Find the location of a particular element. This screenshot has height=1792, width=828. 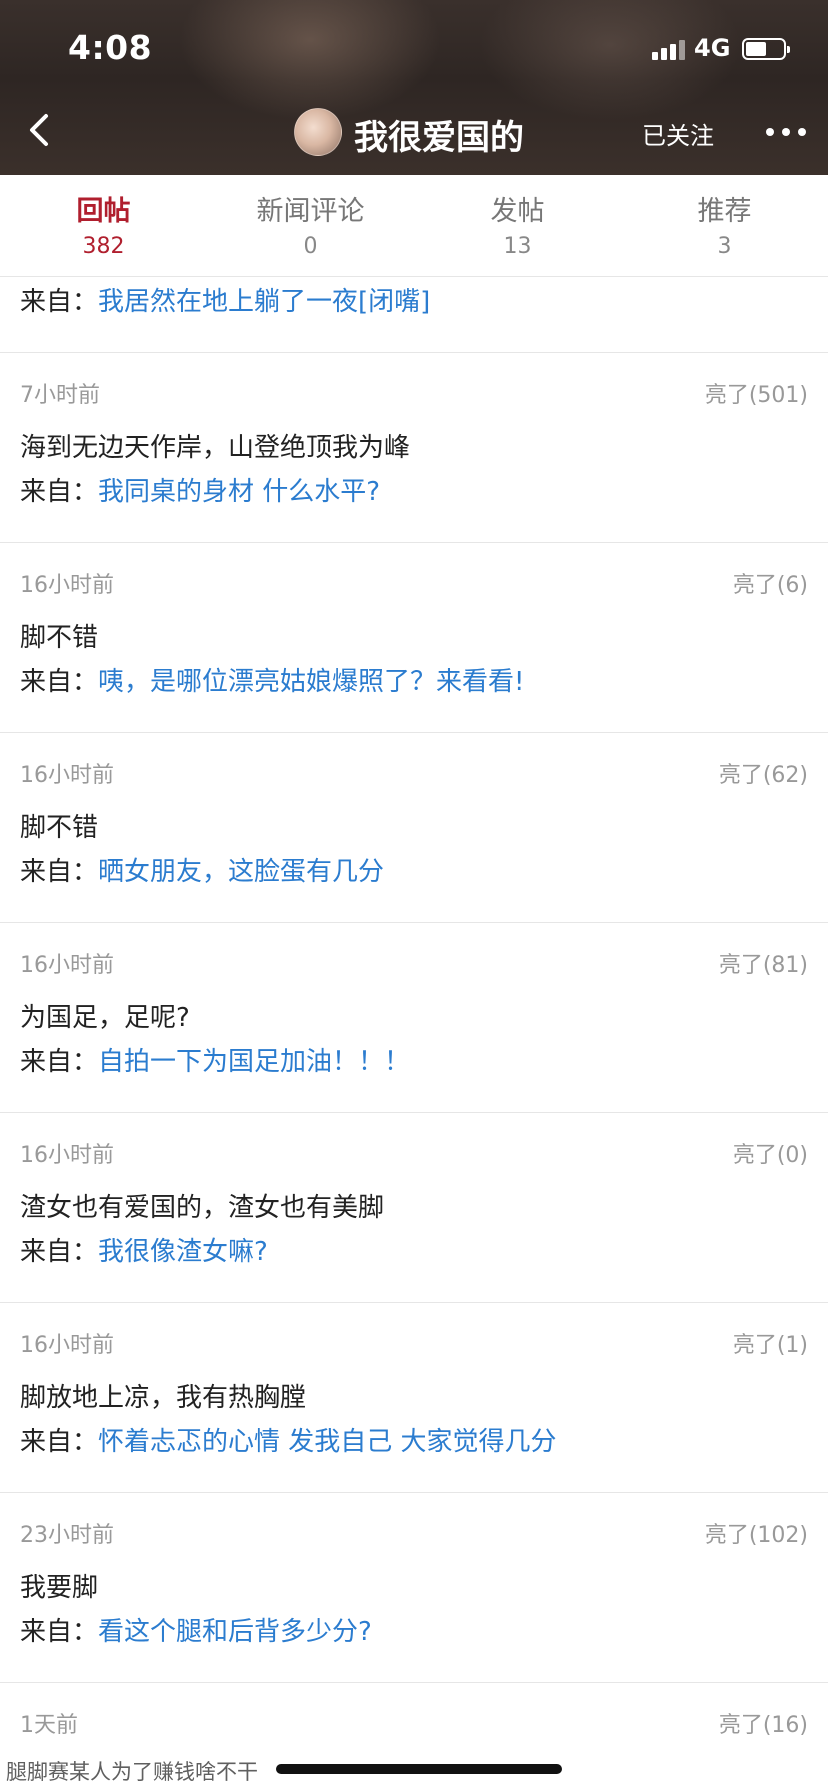

profile-tabs: 回帖 382 新闻评论 0 发帖 13 推荐 3 is located at coordinates (414, 226).